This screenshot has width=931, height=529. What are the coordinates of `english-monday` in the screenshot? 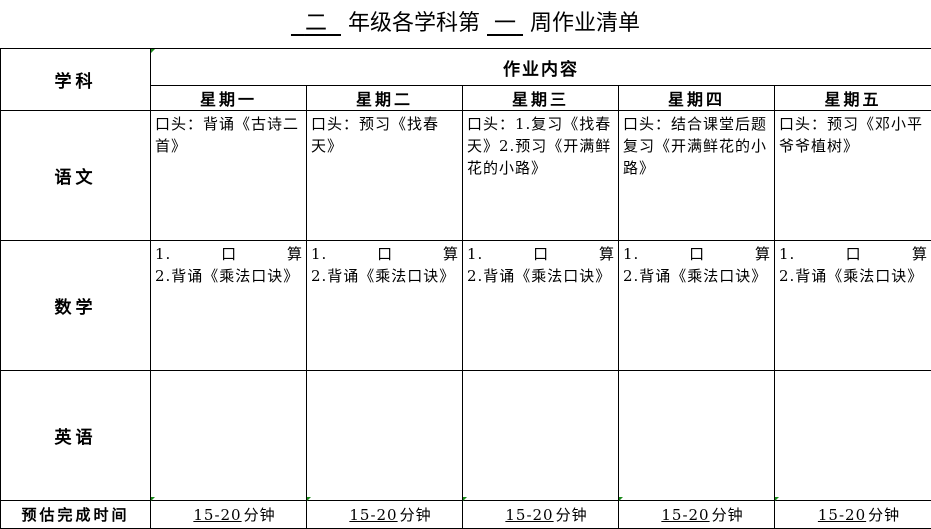 It's located at (229, 436).